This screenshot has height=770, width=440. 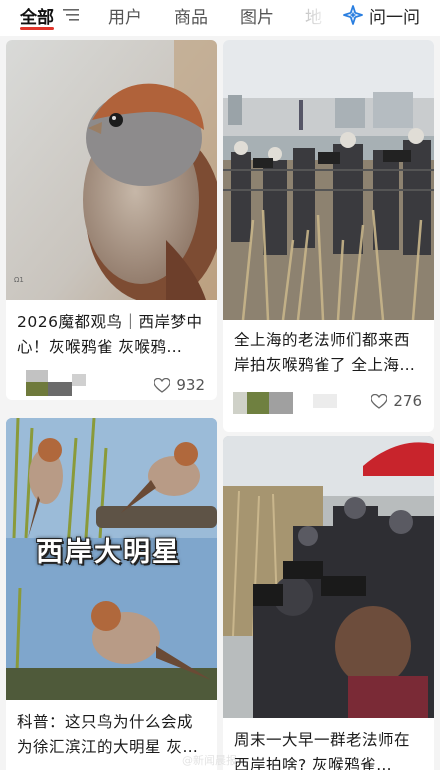 I want to click on like-count: 276, so click(x=396, y=401).